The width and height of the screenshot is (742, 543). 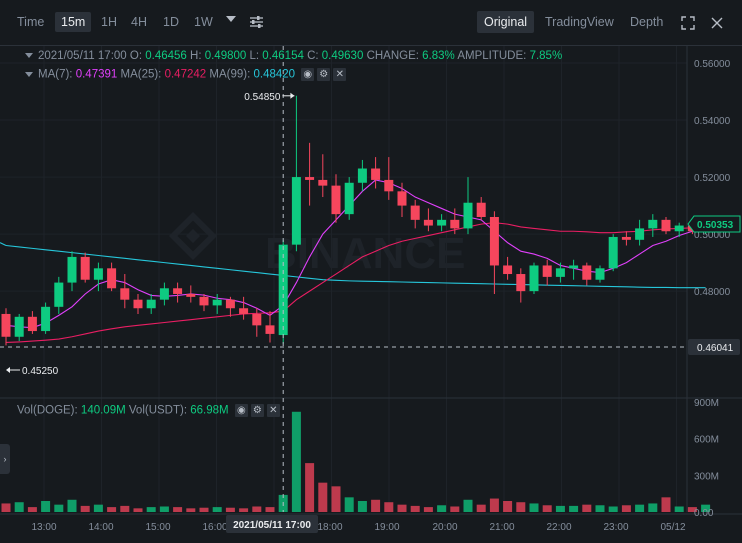 I want to click on indicator-settings-icon, so click(x=256, y=22).